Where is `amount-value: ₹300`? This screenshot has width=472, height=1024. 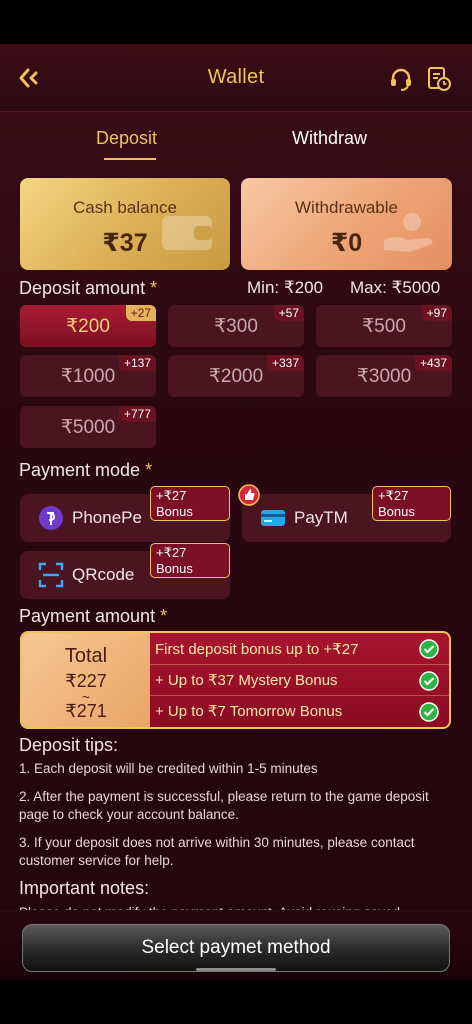 amount-value: ₹300 is located at coordinates (236, 326).